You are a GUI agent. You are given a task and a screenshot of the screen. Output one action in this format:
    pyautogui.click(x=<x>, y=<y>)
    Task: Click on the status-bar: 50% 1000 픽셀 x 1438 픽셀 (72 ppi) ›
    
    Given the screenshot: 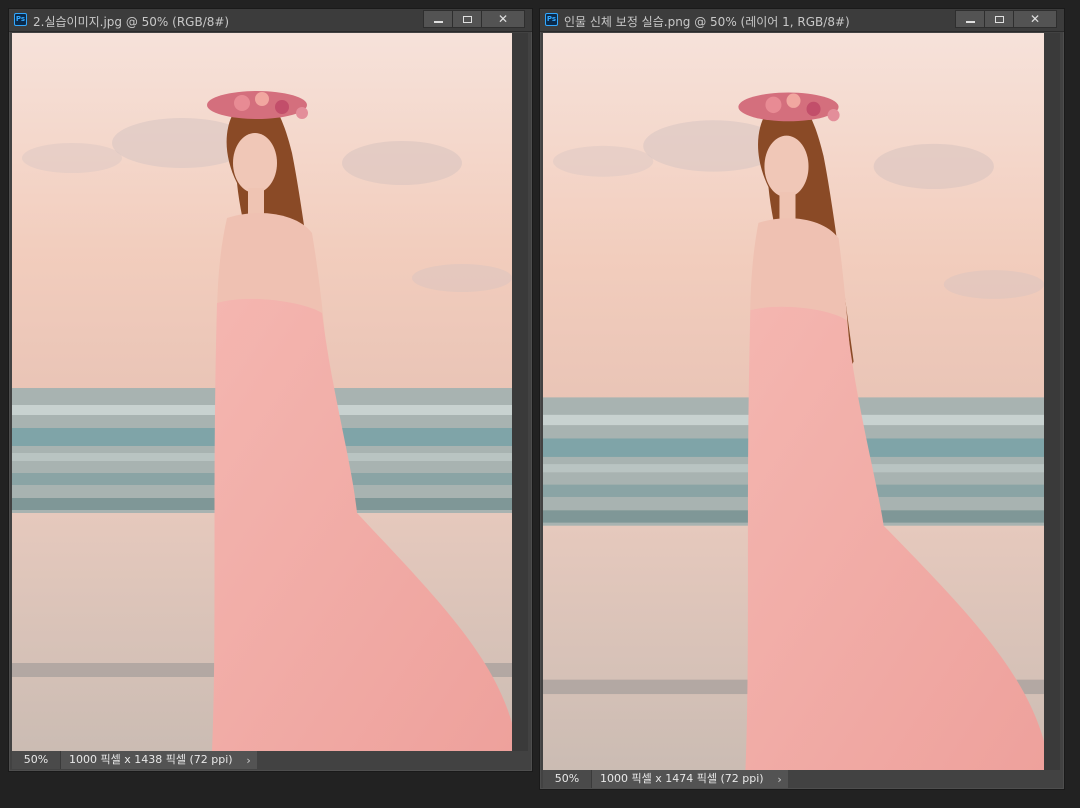 What is the action you would take?
    pyautogui.click(x=270, y=760)
    